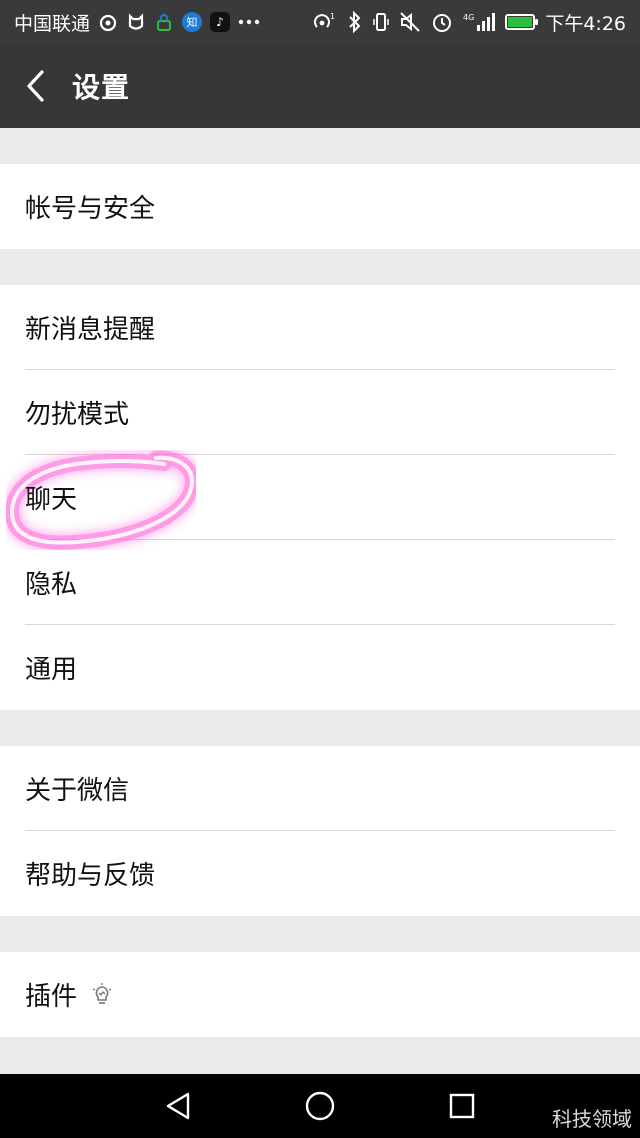 This screenshot has height=1138, width=640. I want to click on carrier-label: 中国联通, so click(52, 23).